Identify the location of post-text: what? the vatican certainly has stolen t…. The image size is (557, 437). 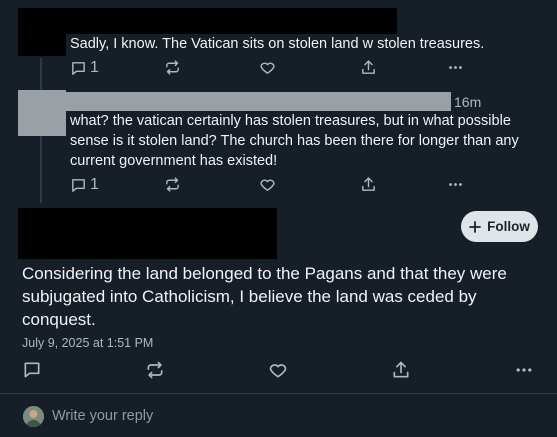
(294, 141).